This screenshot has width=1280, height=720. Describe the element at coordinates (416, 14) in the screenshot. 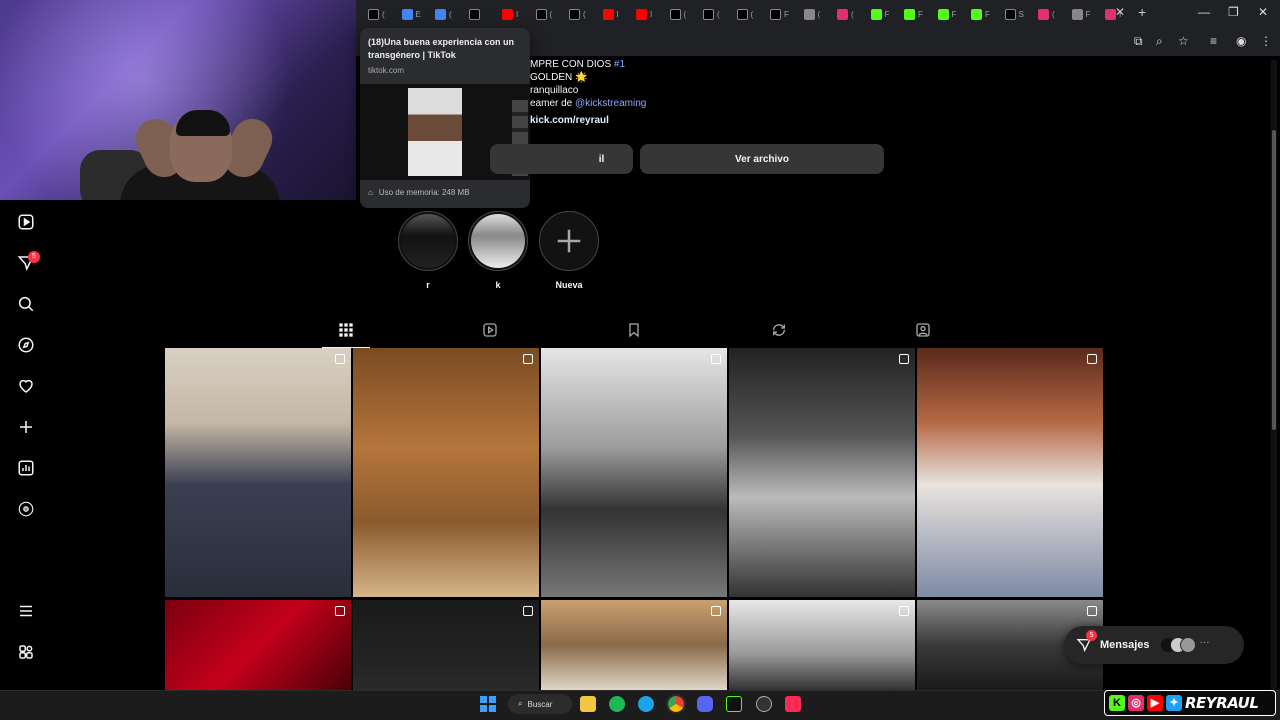

I see `browser-tab: E` at that location.